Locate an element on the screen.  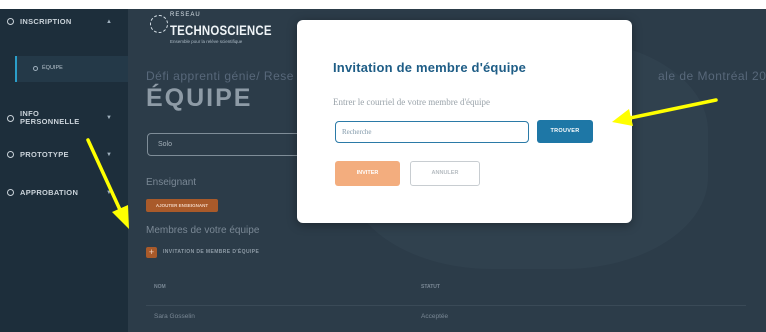
logo-line2: TECHNOSCIENCE is located at coordinates (221, 30).